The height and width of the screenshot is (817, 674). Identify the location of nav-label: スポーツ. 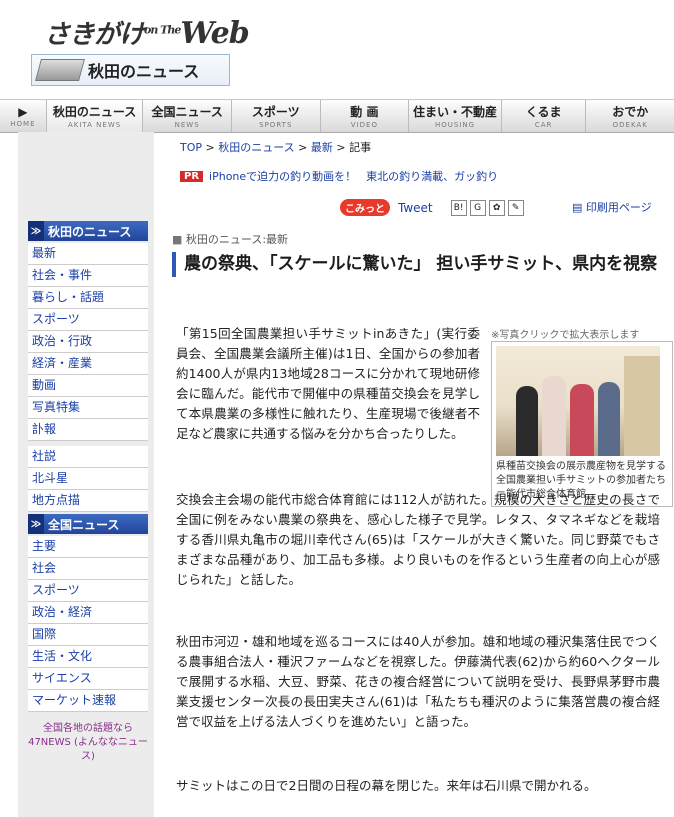
(275, 112).